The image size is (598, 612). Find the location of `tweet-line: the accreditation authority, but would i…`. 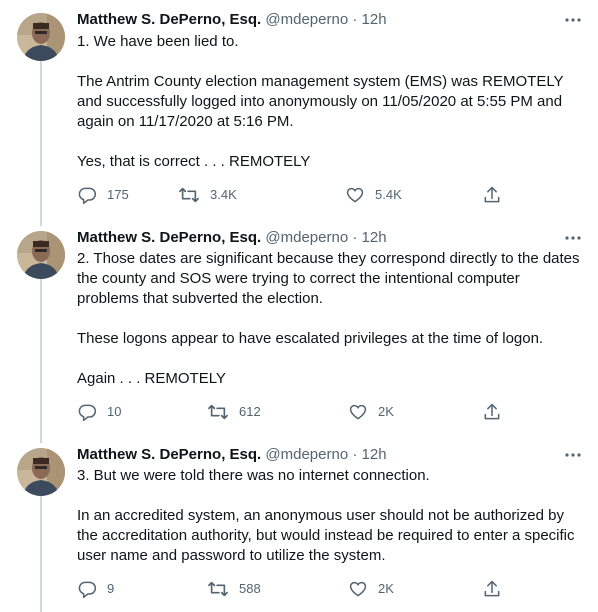

tweet-line: the accreditation authority, but would i… is located at coordinates (326, 535).